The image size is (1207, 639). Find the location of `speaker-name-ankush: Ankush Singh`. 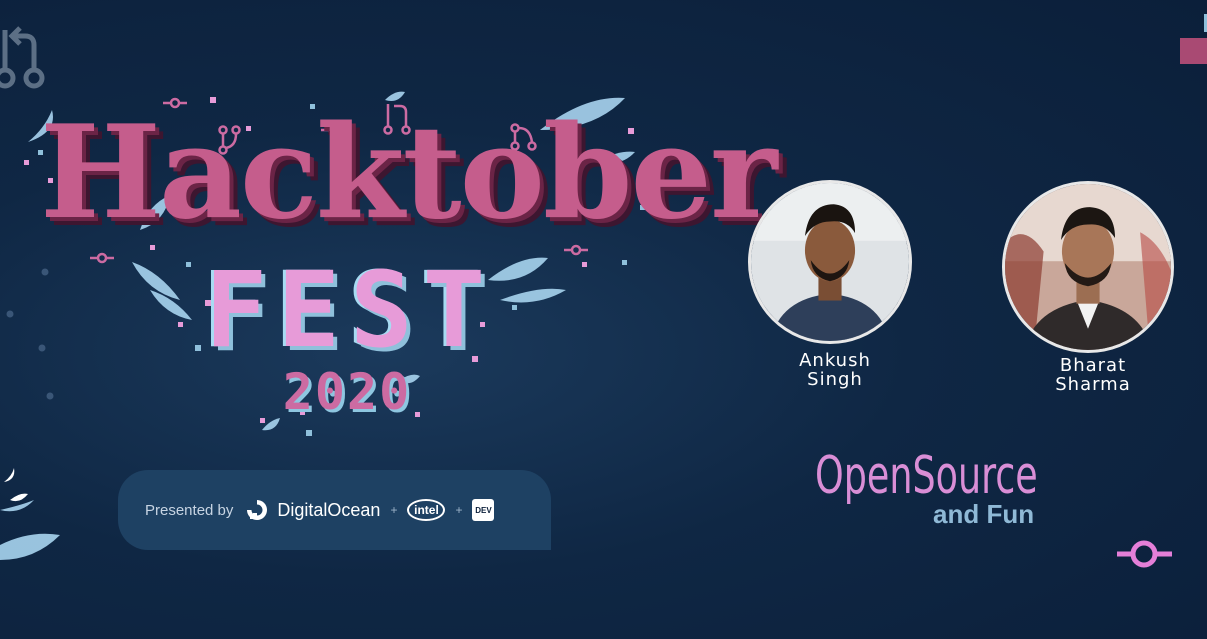

speaker-name-ankush: Ankush Singh is located at coordinates (835, 370).